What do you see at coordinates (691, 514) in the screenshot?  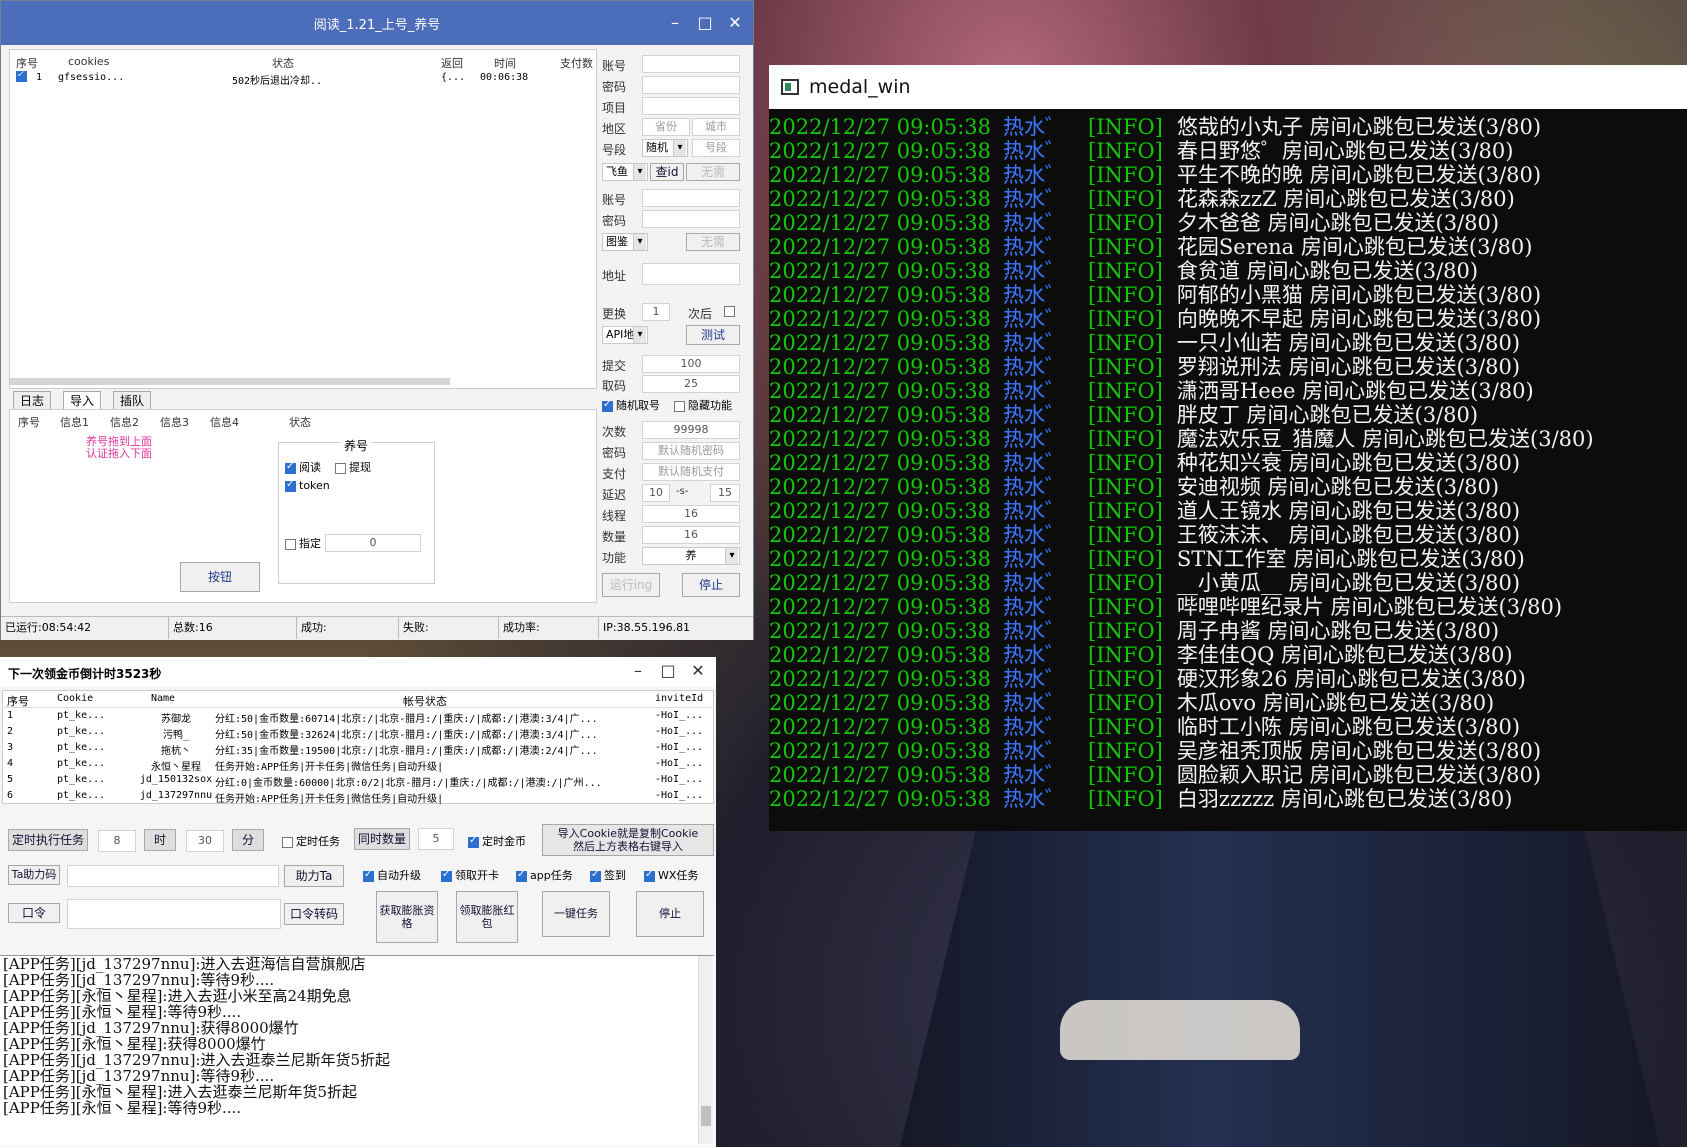 I see `thread-input: 16` at bounding box center [691, 514].